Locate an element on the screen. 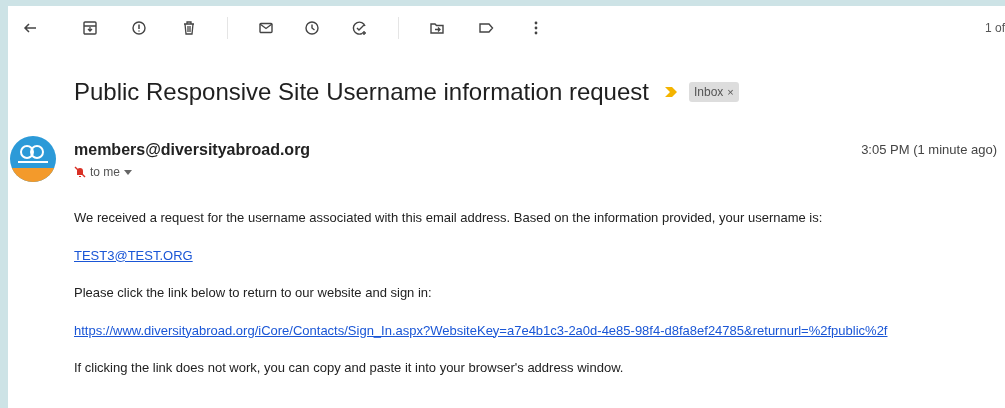 This screenshot has width=1005, height=408. archive-icon is located at coordinates (90, 28).